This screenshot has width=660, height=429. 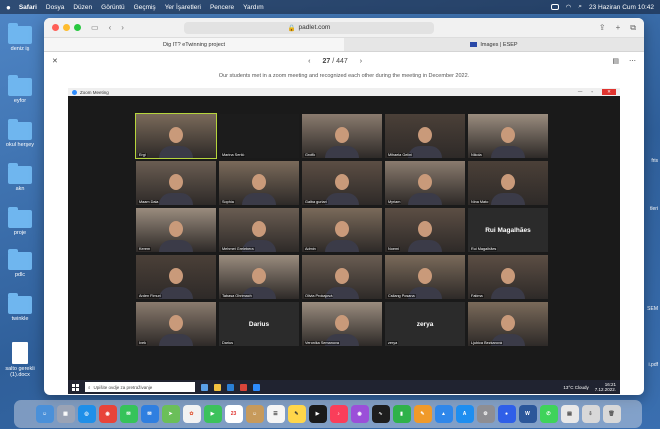 I want to click on chrome-icon, so click(x=243, y=387).